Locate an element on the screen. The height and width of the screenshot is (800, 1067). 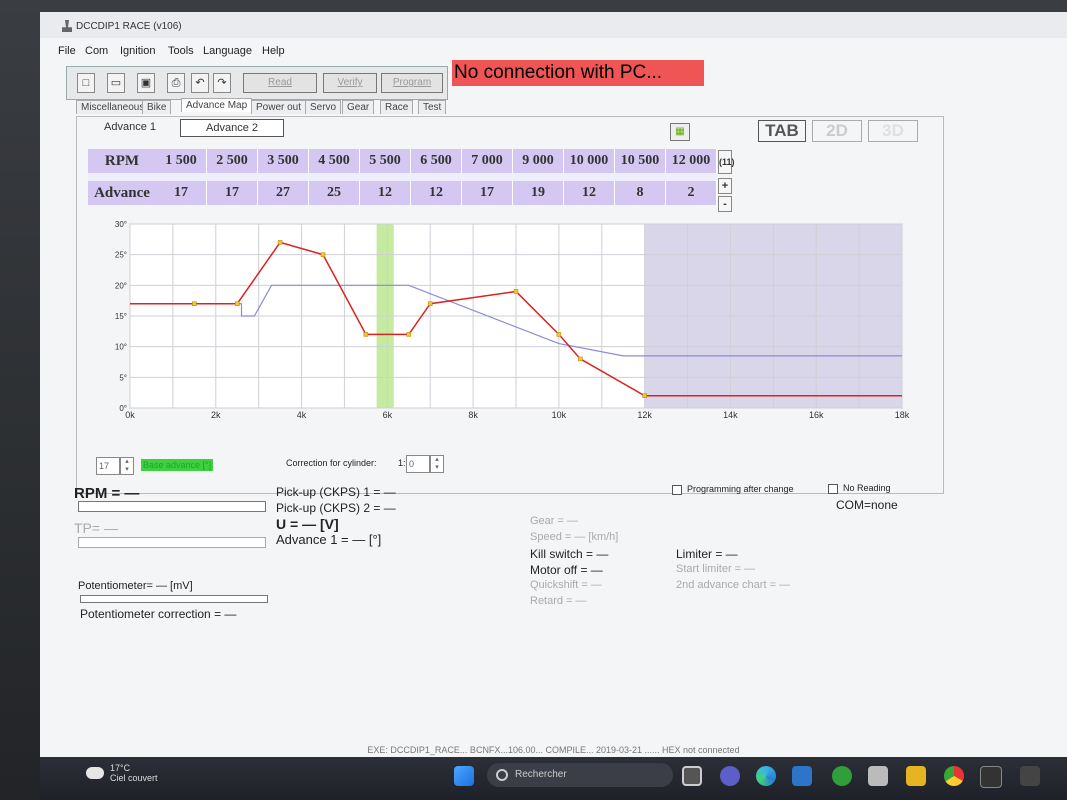
save-icon: ▣ is located at coordinates (146, 83).